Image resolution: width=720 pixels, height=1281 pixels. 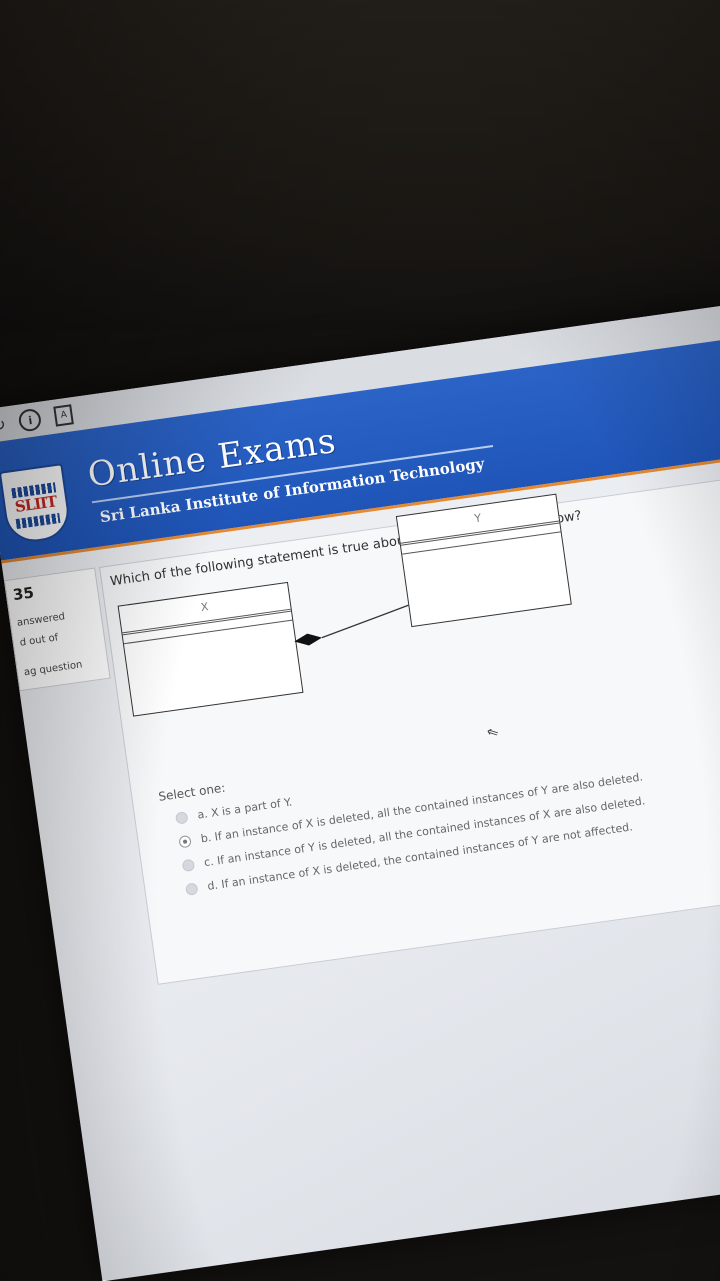 I want to click on option-a-radio, so click(x=181, y=817).